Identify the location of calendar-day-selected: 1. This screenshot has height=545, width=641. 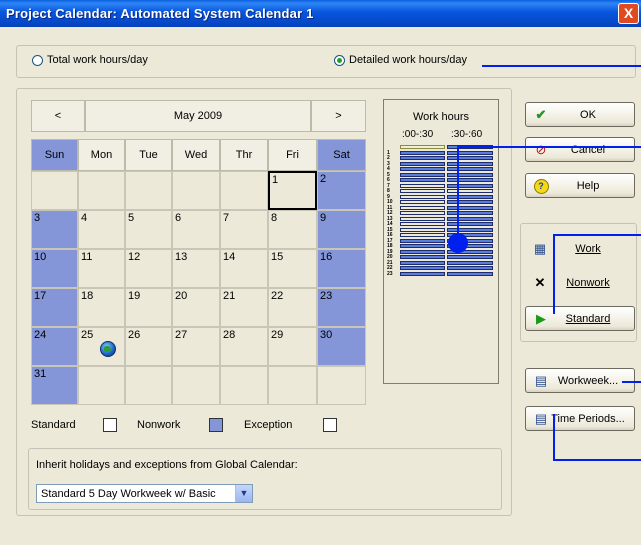
(292, 190).